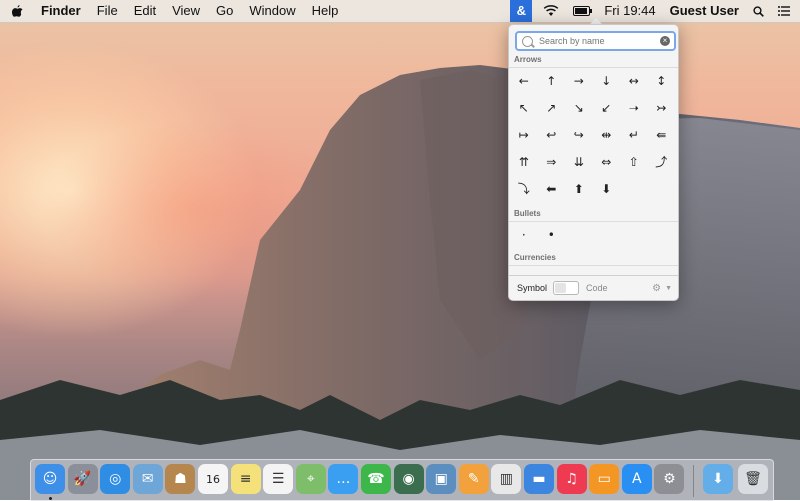 The width and height of the screenshot is (800, 501). What do you see at coordinates (656, 288) in the screenshot?
I see `gear-icon: ⚙` at bounding box center [656, 288].